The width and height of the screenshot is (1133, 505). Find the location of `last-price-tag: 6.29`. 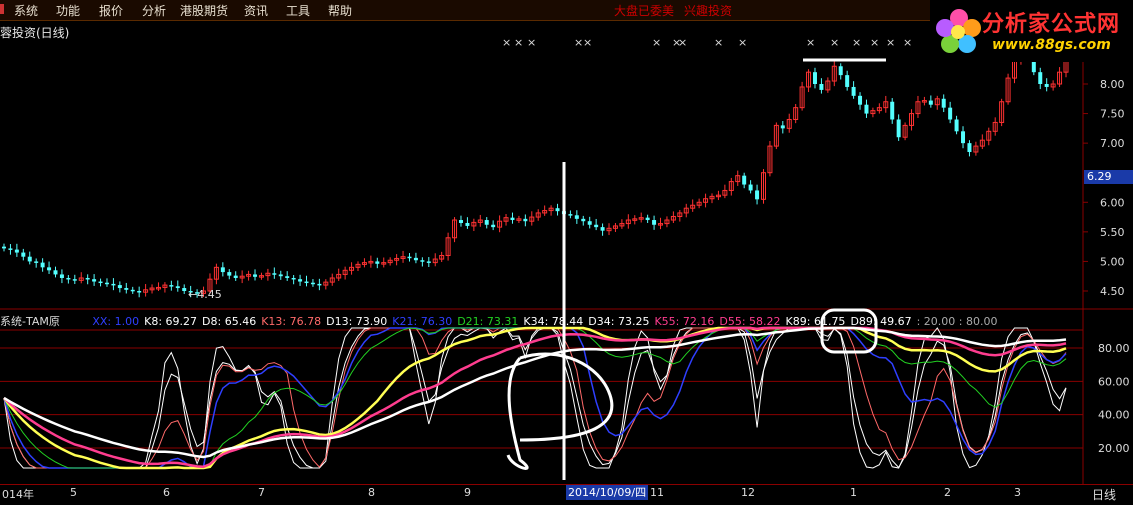

last-price-tag: 6.29 is located at coordinates (1108, 177).